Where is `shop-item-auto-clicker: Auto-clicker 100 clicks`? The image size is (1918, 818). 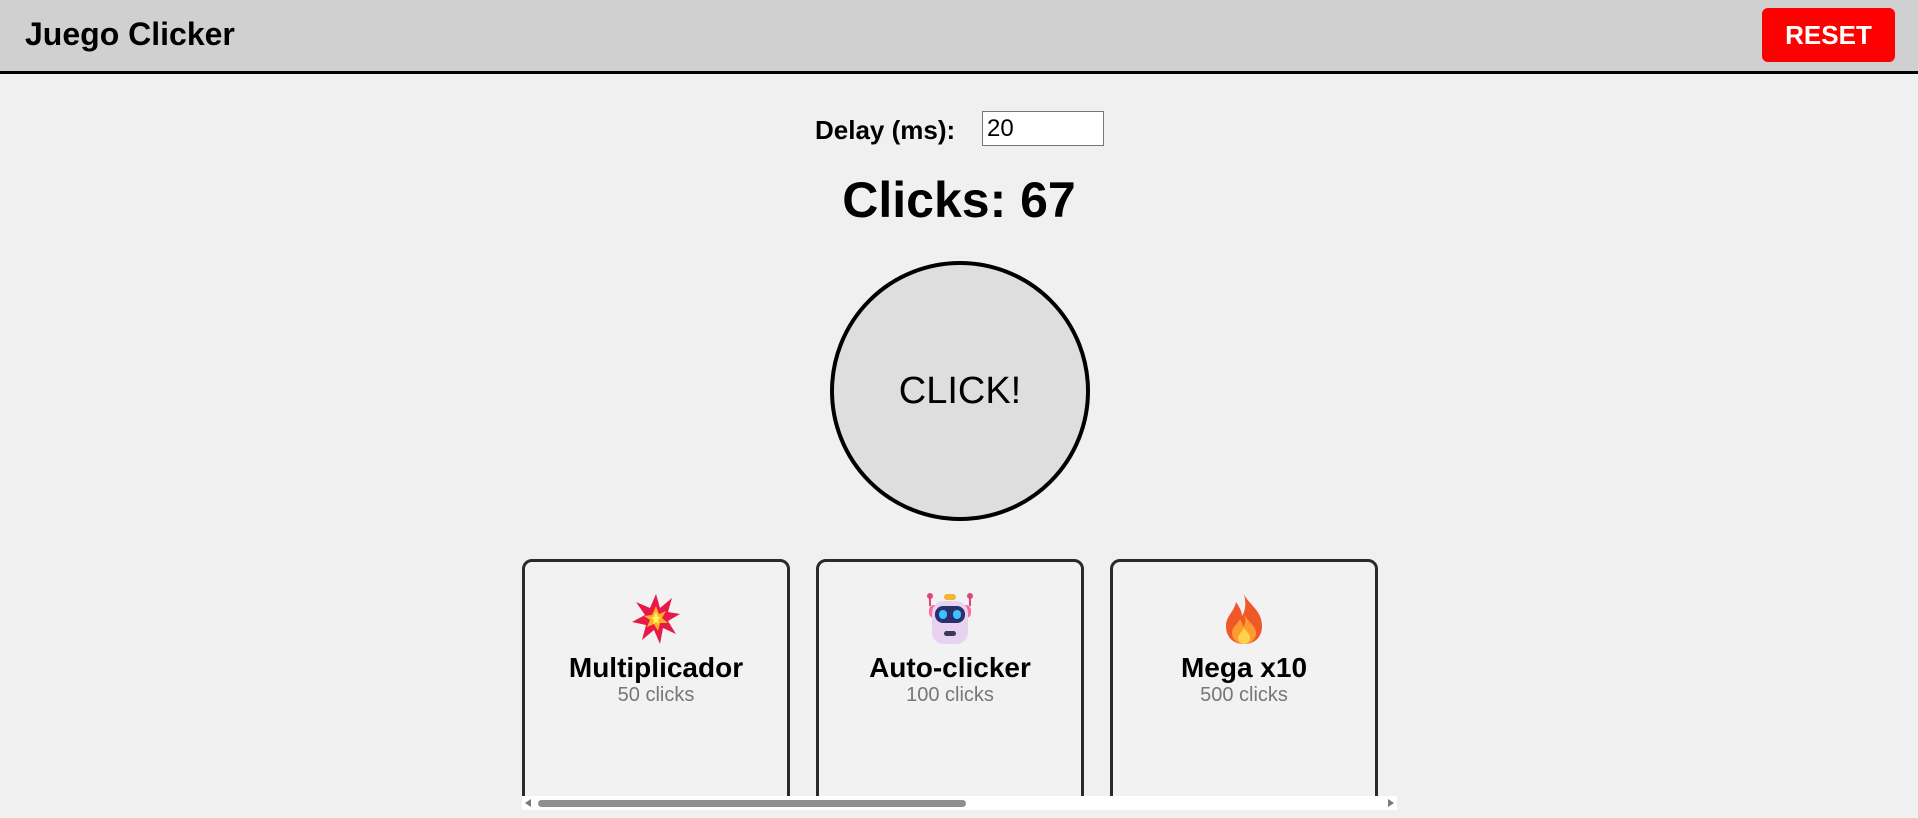
shop-item-auto-clicker: Auto-clicker 100 clicks is located at coordinates (950, 684).